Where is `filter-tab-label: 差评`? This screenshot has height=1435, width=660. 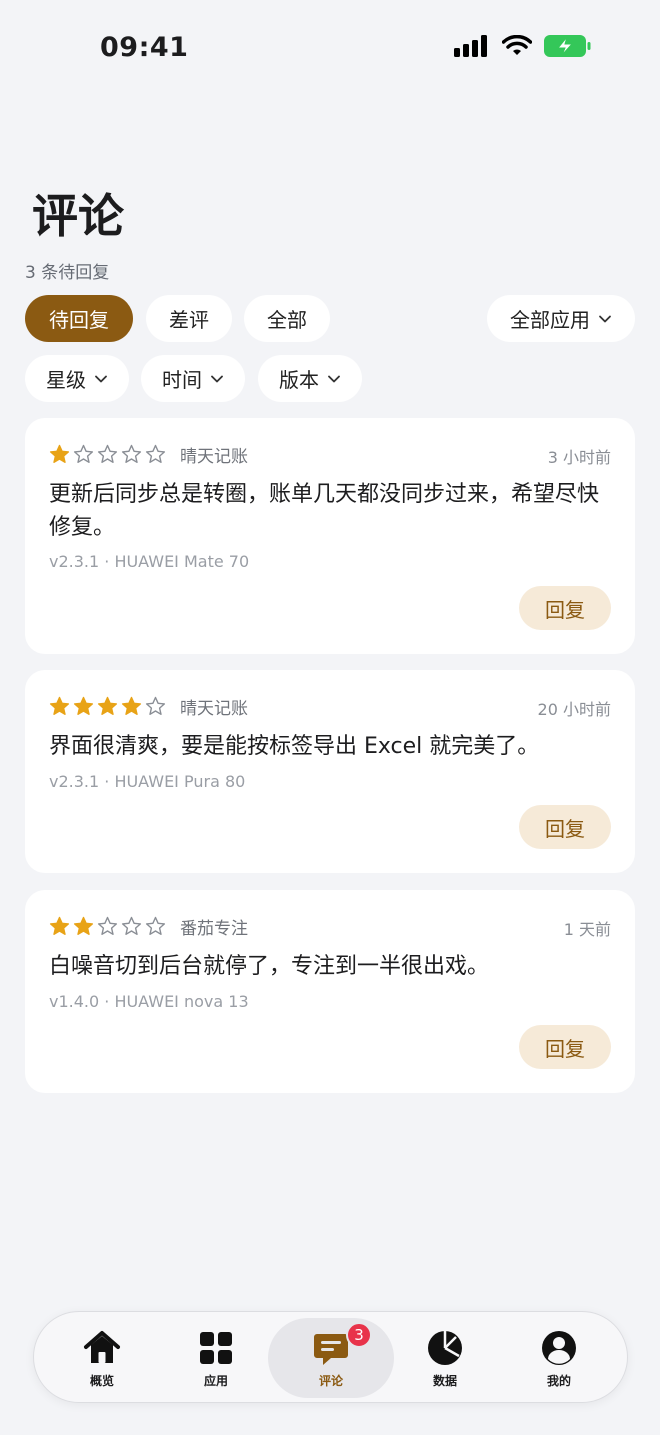
filter-tab-label: 差评 is located at coordinates (189, 320).